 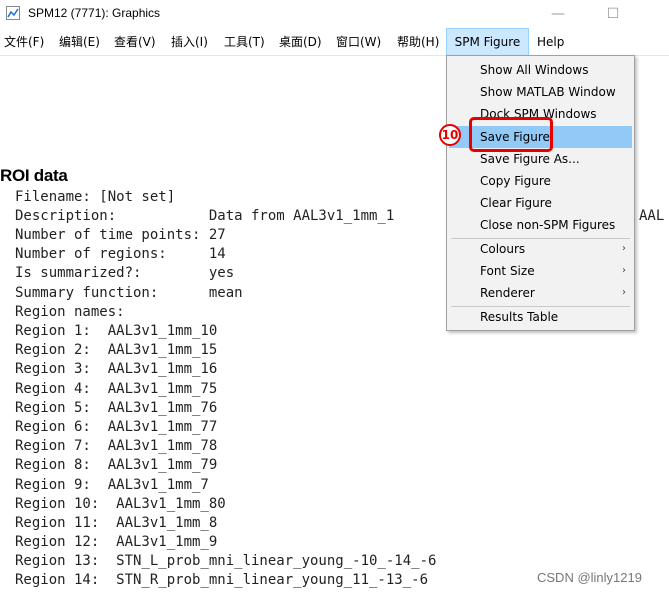 I want to click on step-number-badge: 10, so click(x=450, y=135).